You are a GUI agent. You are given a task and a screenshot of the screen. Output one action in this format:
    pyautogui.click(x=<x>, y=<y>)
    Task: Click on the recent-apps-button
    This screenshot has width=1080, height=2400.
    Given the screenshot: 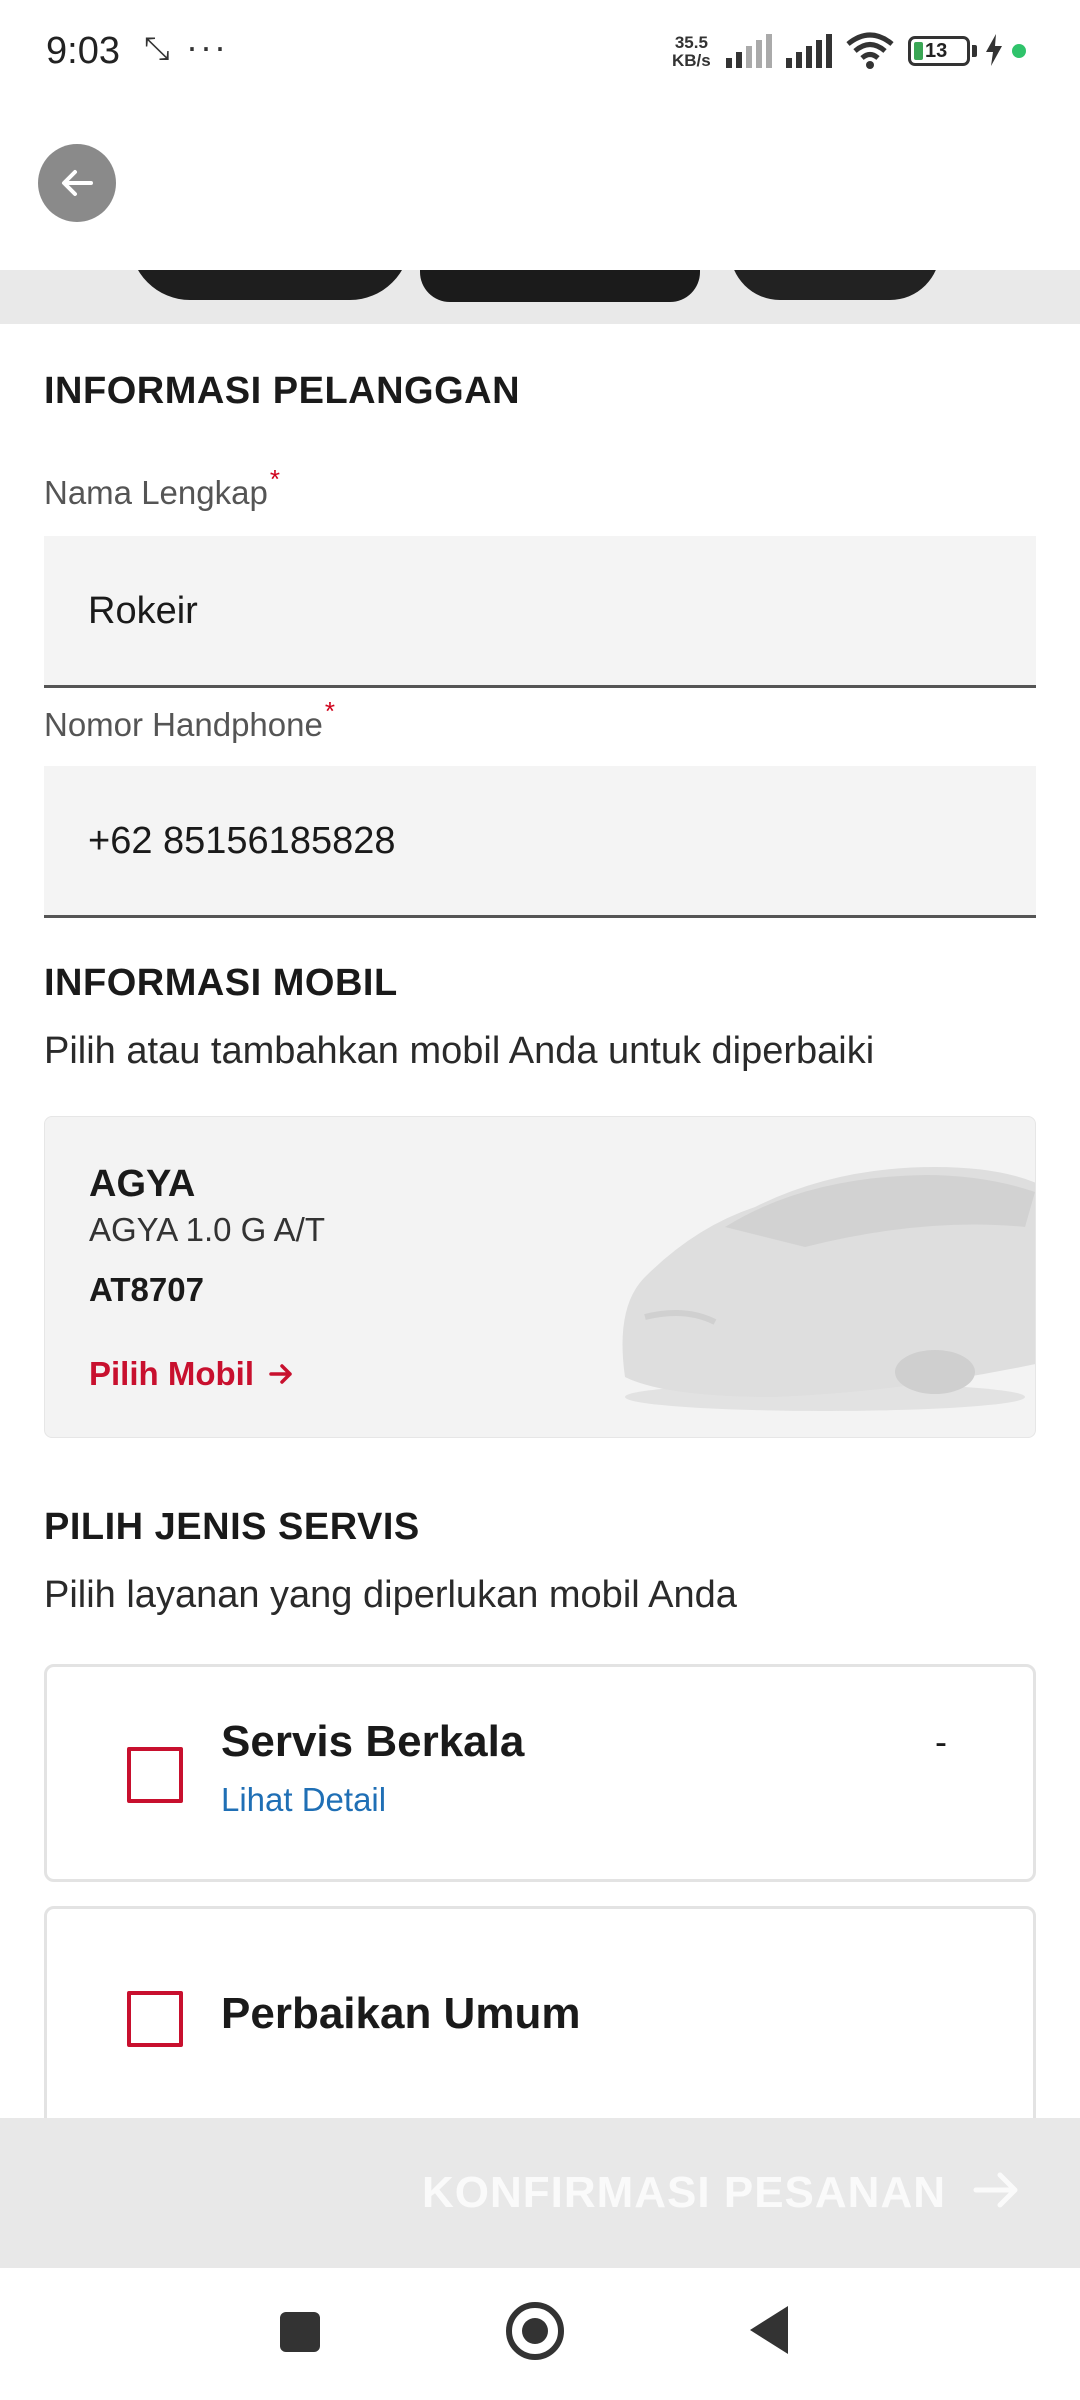 What is the action you would take?
    pyautogui.click(x=300, y=2332)
    